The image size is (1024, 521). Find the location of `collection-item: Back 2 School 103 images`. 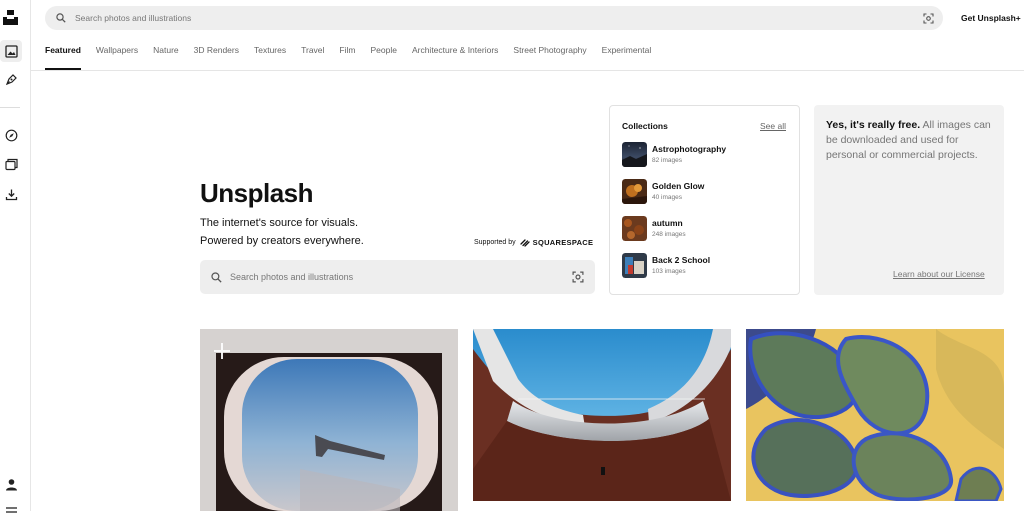

collection-item: Back 2 School 103 images is located at coordinates (707, 266).